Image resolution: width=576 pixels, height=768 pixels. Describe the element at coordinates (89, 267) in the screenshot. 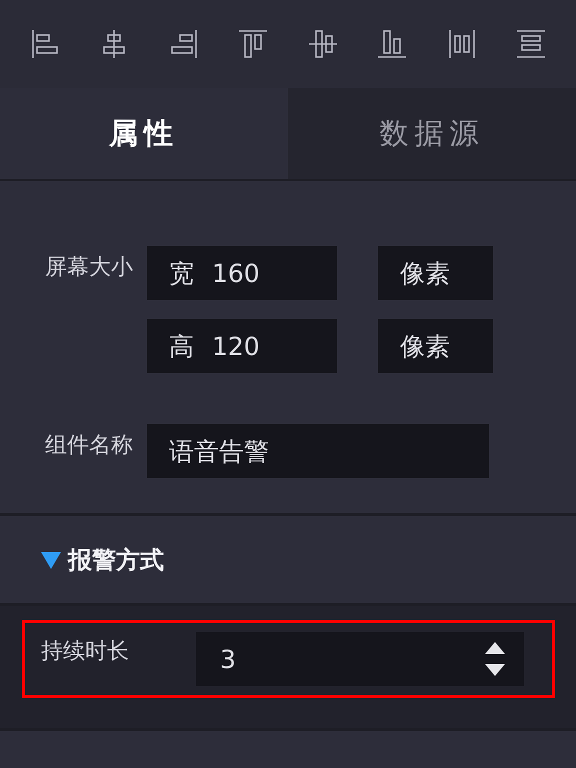

I see `field-label: 屏幕大小` at that location.